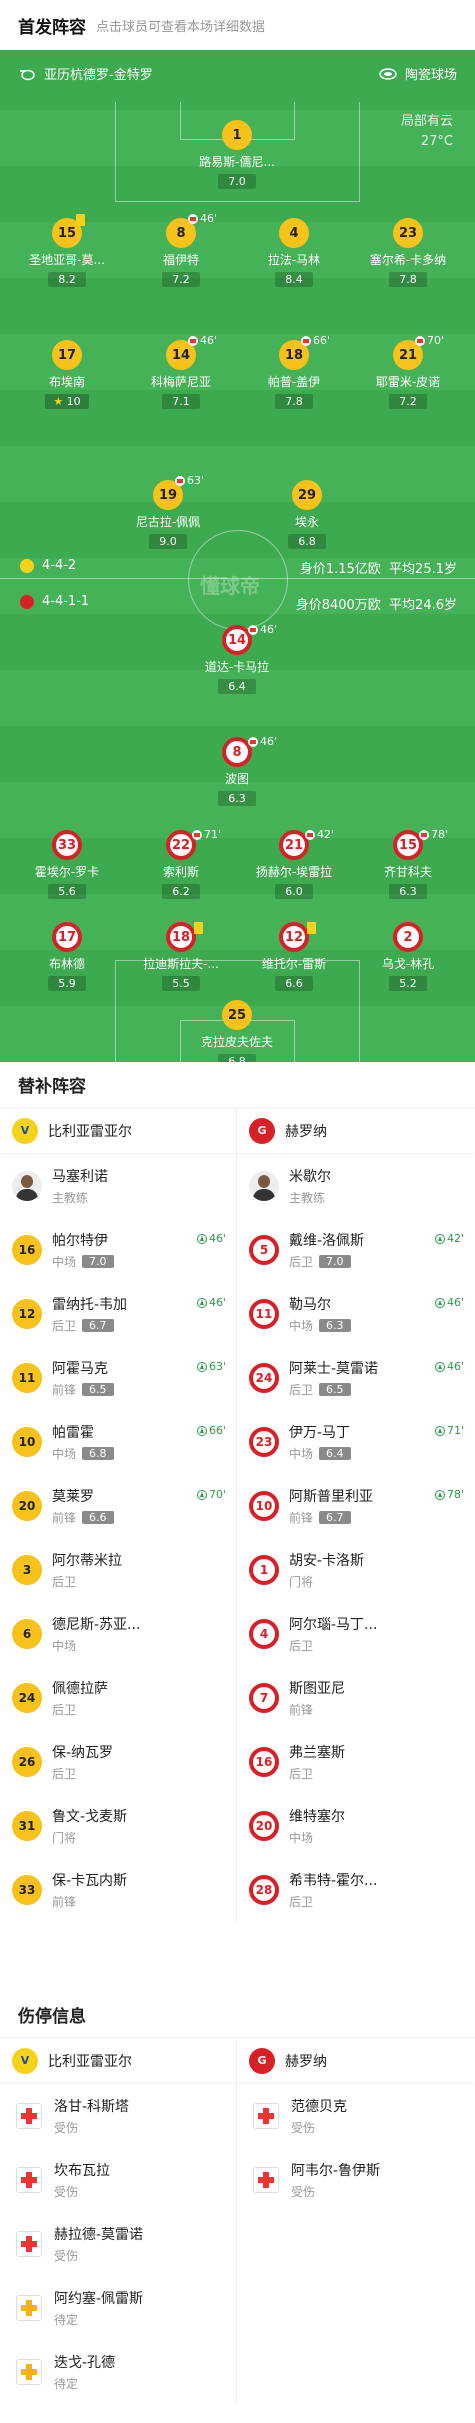  I want to click on sub-on-icon, so click(439, 1494).